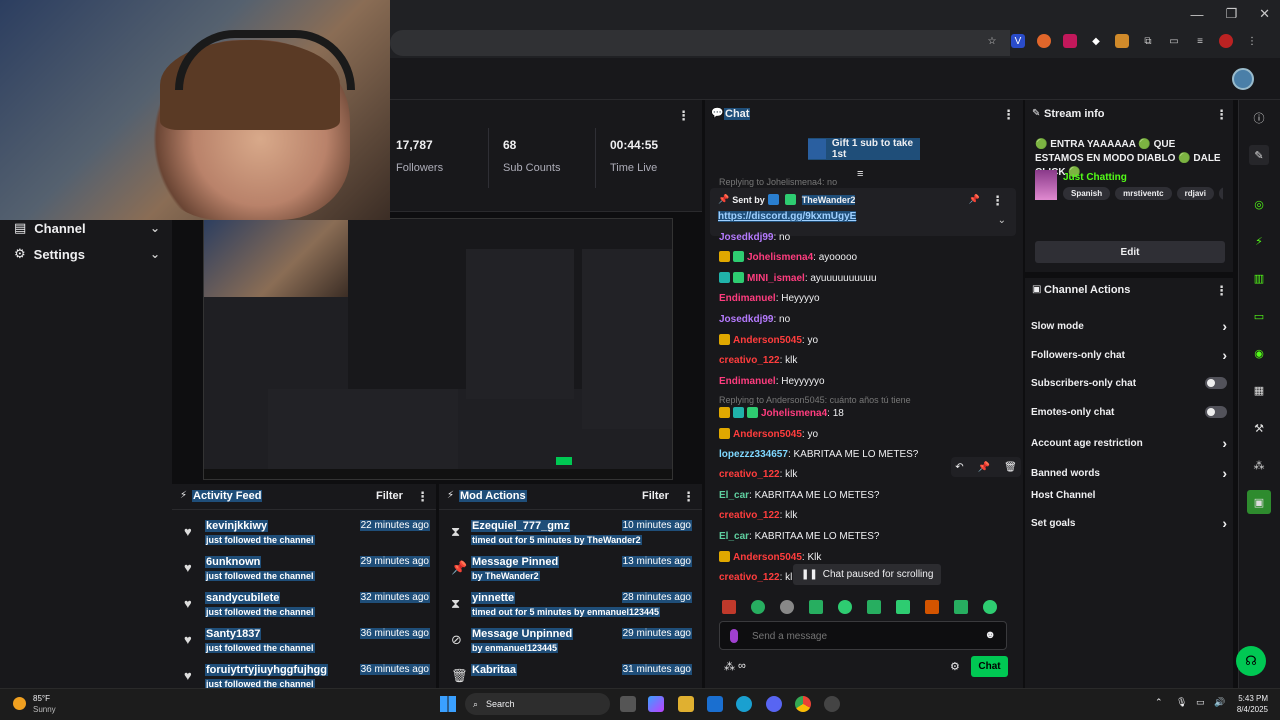 This screenshot has width=1280, height=720. Describe the element at coordinates (864, 149) in the screenshot. I see `gift-sub-button: Gift 1 sub to take 1st` at that location.